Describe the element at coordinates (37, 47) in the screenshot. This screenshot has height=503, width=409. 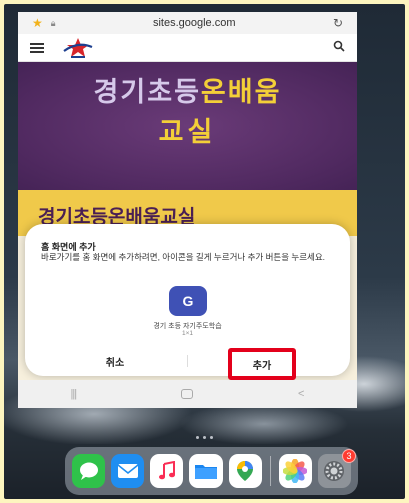
I see `menu-icon` at that location.